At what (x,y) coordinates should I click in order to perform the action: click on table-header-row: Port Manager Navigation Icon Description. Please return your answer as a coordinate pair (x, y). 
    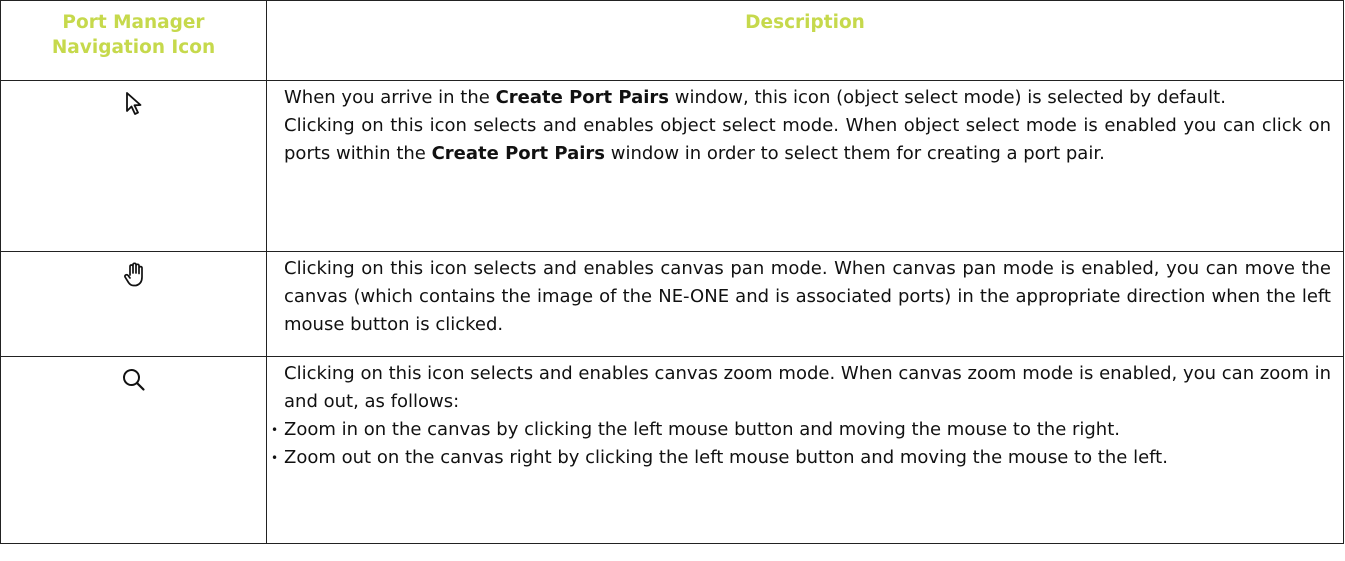
    Looking at the image, I should click on (672, 40).